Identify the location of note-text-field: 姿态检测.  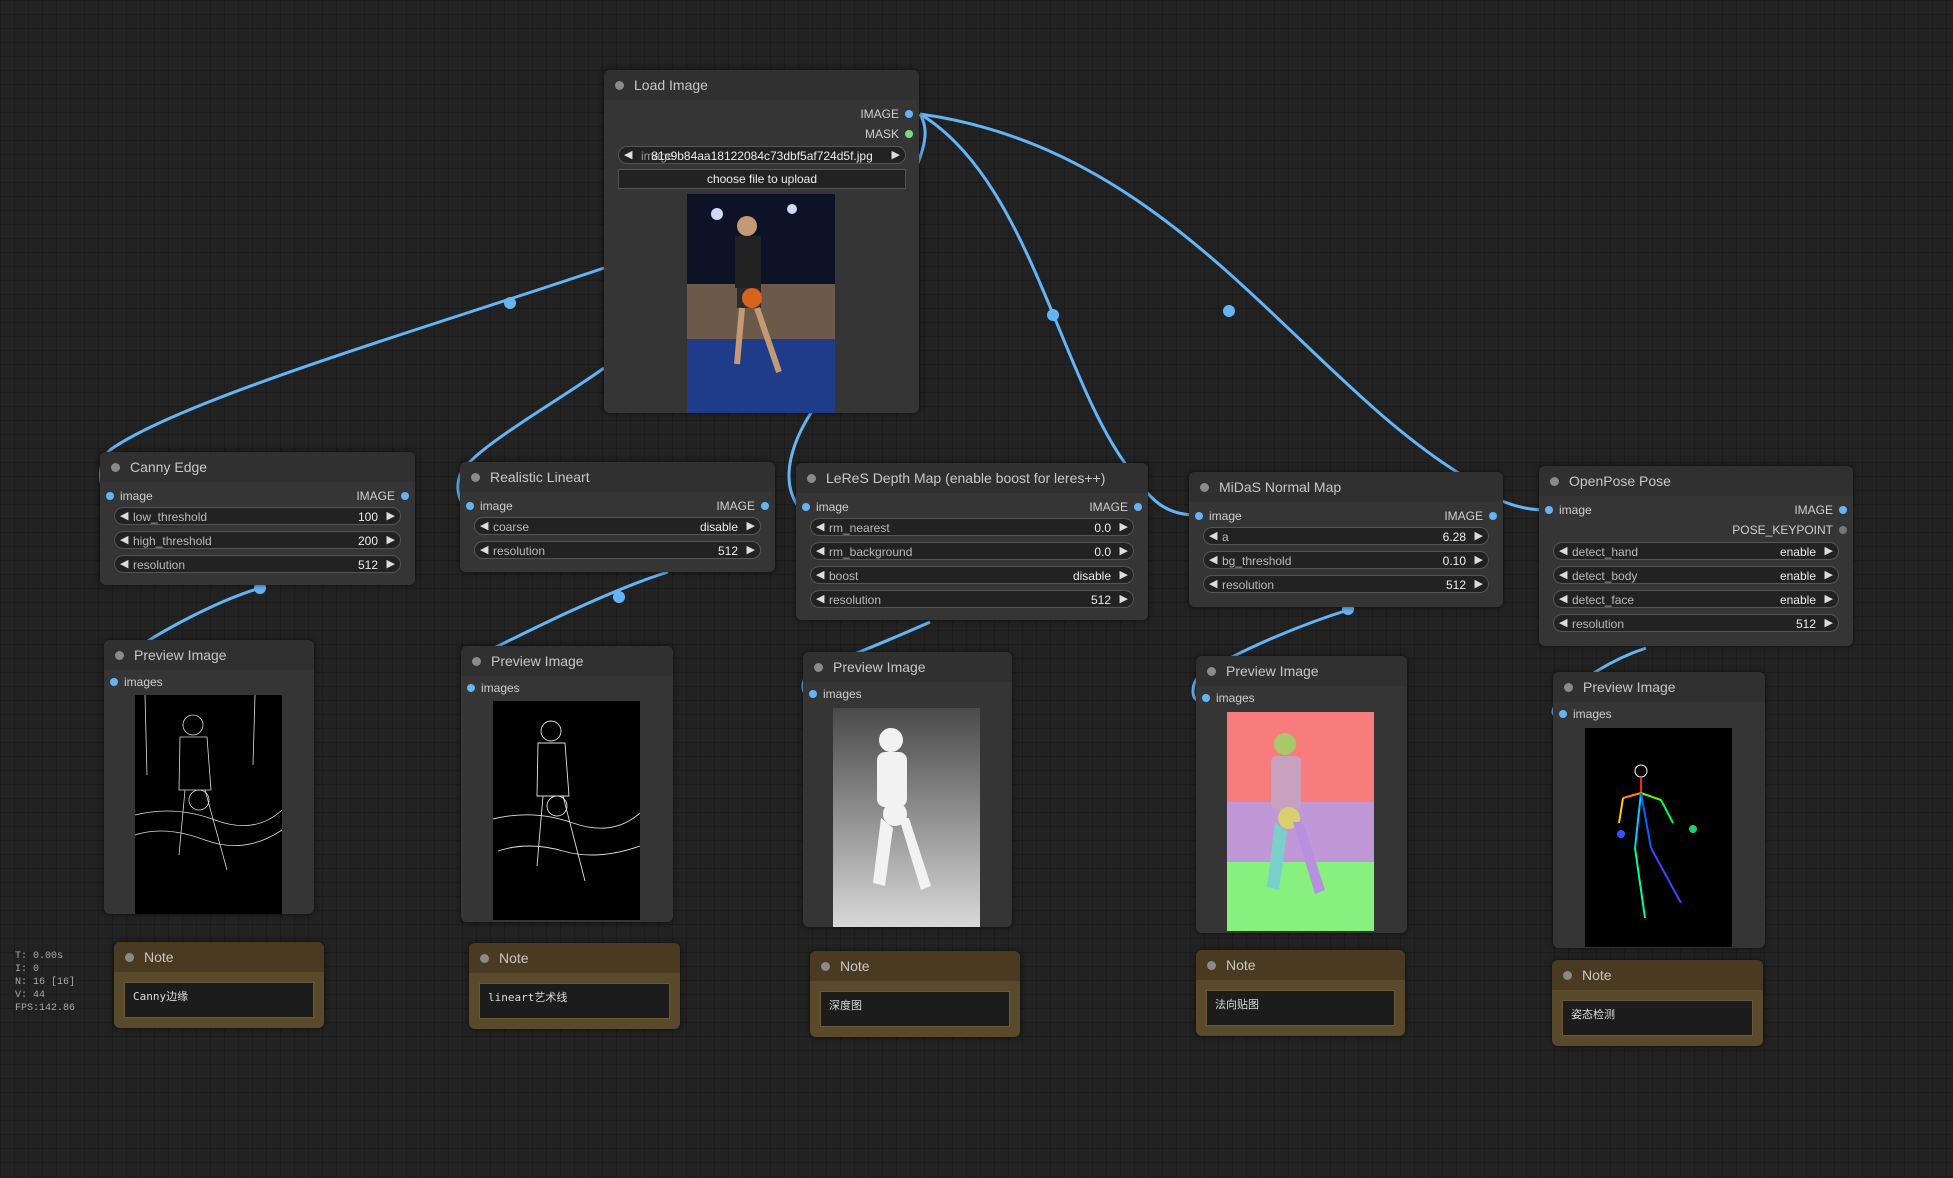
(1657, 1018).